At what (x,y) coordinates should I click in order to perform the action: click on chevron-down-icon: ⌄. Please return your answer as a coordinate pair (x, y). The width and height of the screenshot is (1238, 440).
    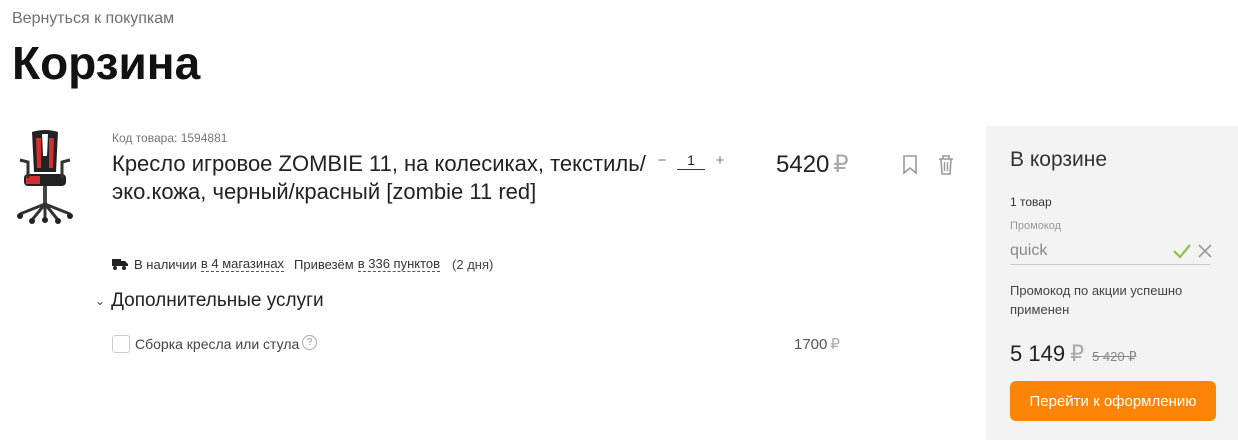
    Looking at the image, I should click on (100, 301).